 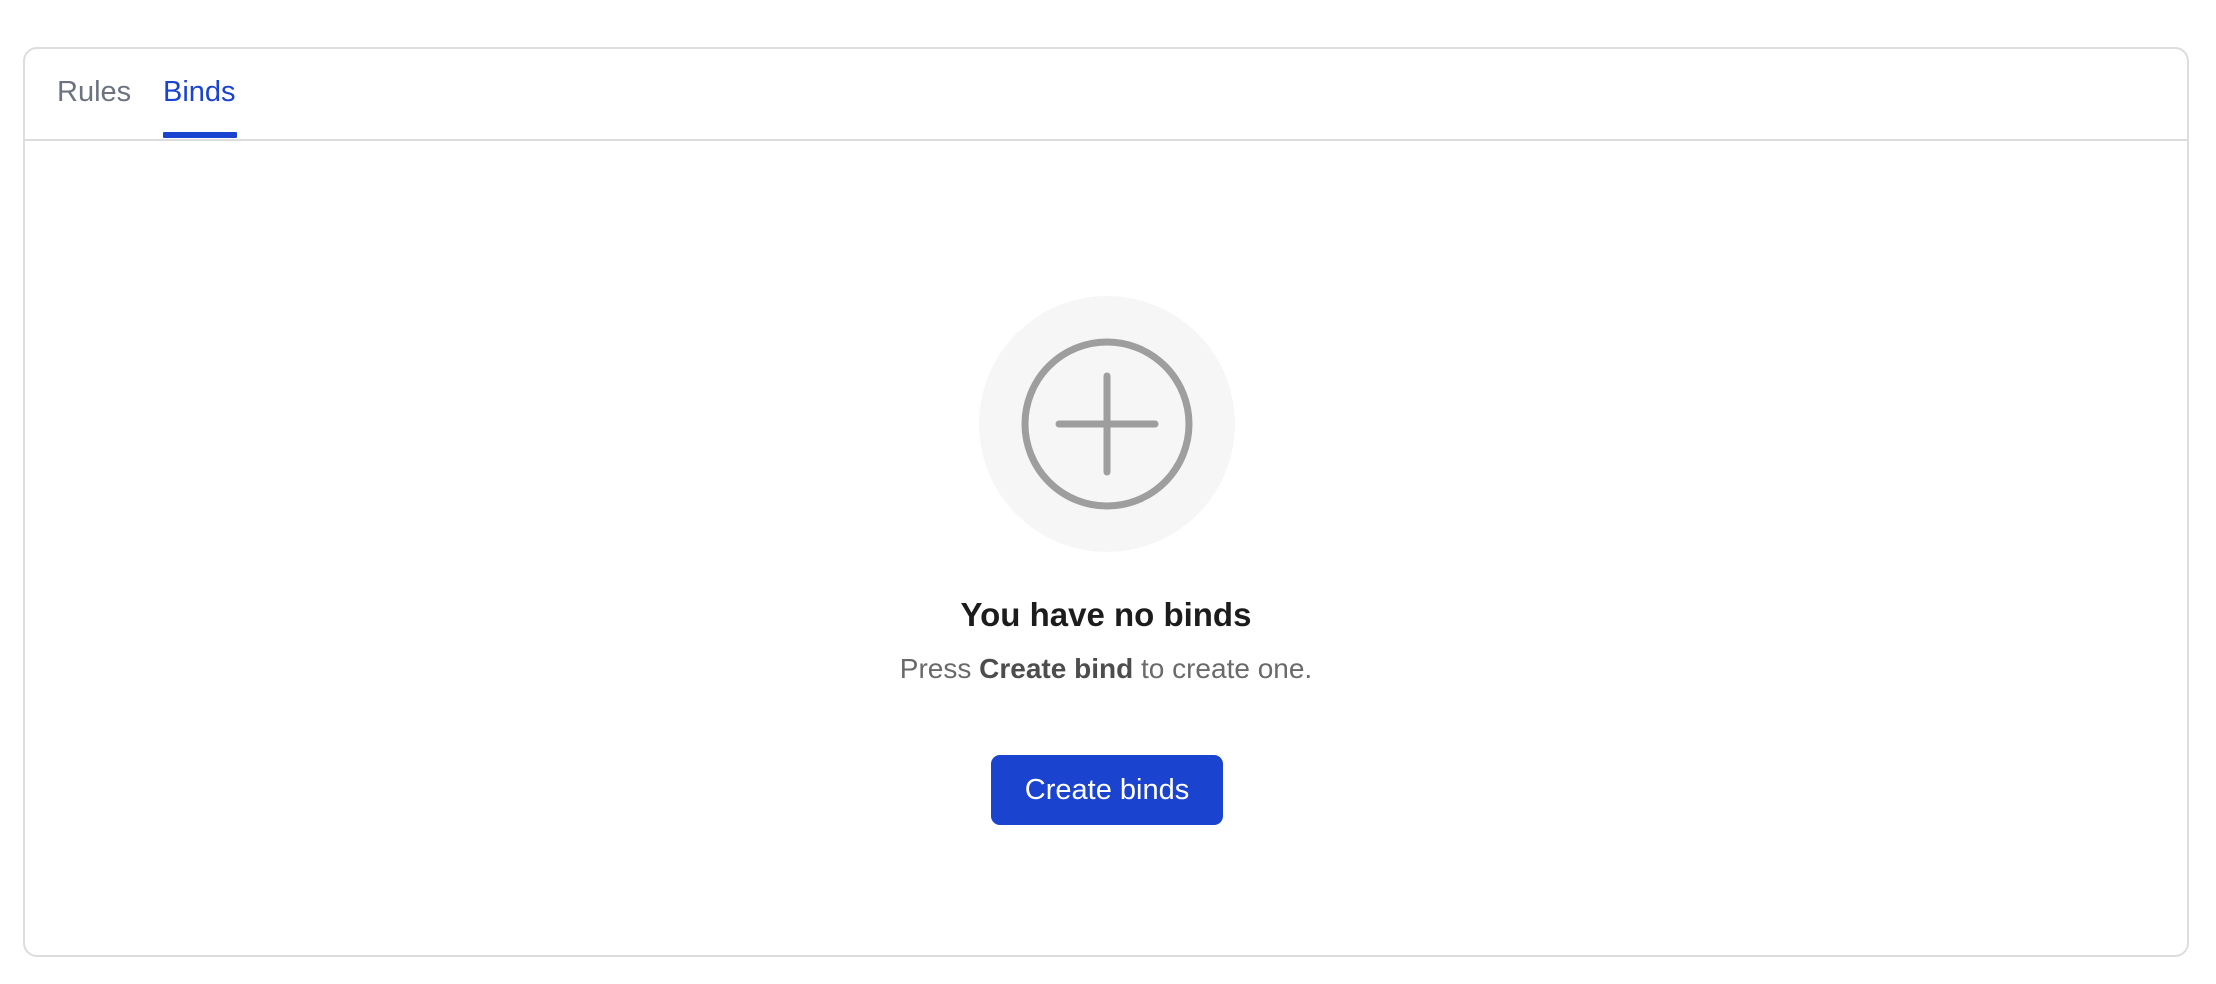 What do you see at coordinates (199, 92) in the screenshot?
I see `tab-binds: Binds` at bounding box center [199, 92].